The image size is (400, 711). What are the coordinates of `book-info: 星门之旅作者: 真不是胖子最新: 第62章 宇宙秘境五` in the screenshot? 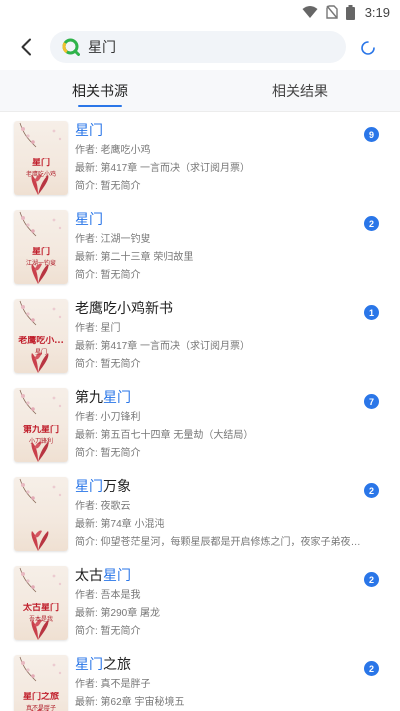 It's located at (220, 683).